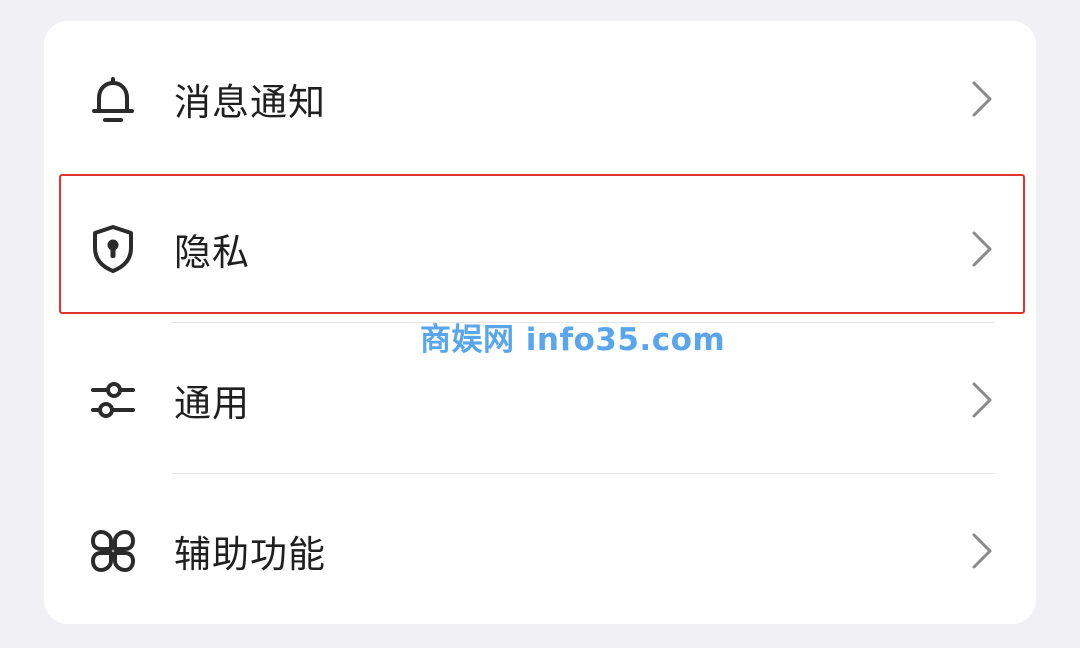 This screenshot has width=1080, height=648. What do you see at coordinates (113, 99) in the screenshot?
I see `bell-icon` at bounding box center [113, 99].